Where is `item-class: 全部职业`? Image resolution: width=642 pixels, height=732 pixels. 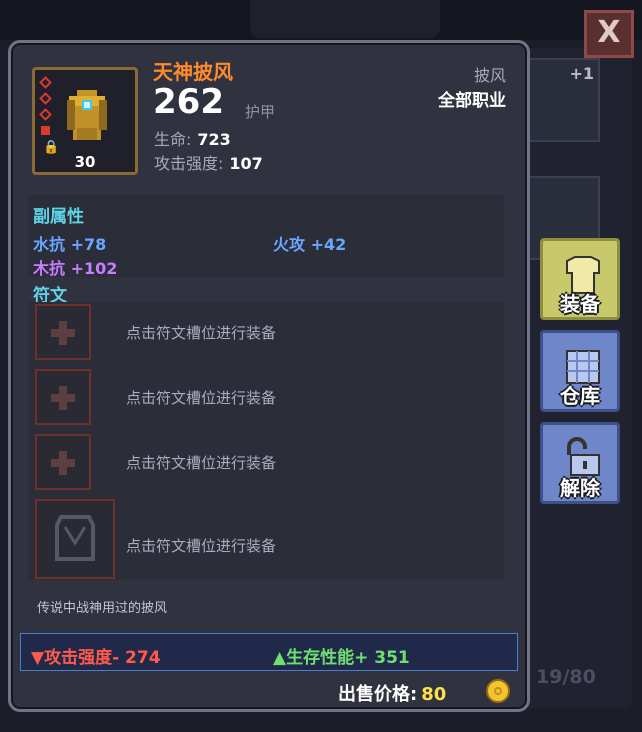
item-class: 全部职业 is located at coordinates (472, 101).